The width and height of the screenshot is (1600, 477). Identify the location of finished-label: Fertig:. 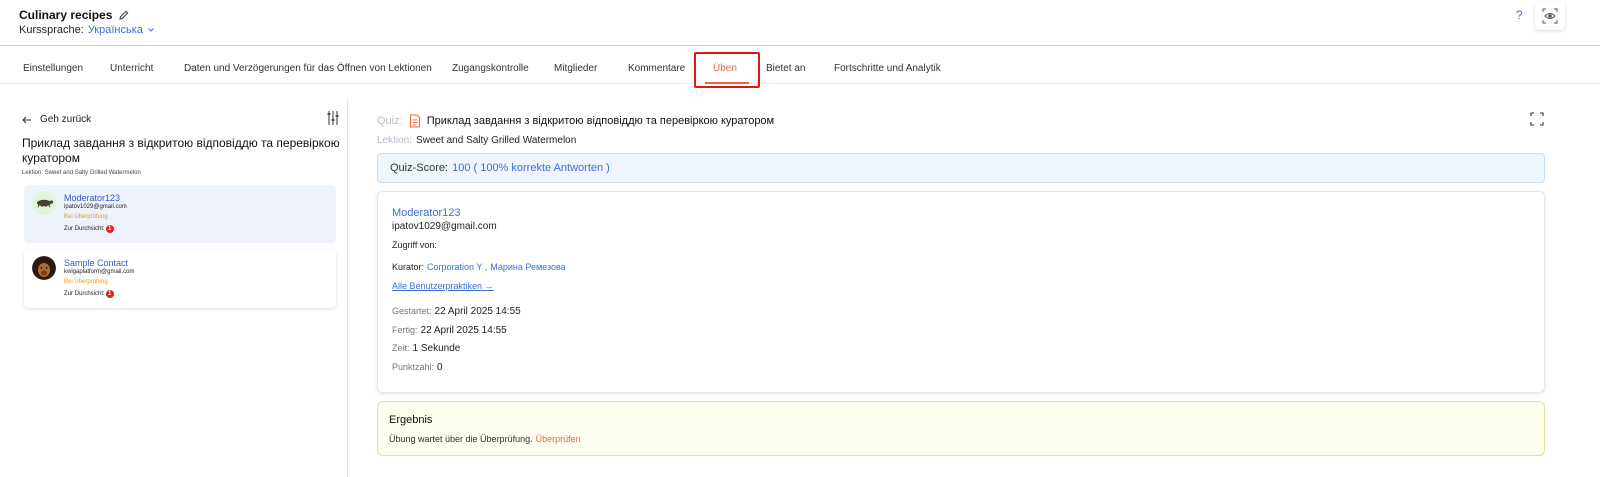
(405, 330).